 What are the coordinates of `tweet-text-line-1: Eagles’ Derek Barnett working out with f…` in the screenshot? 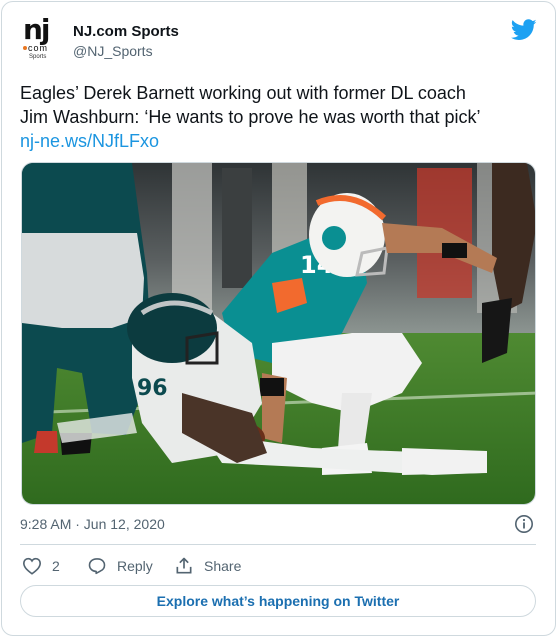 It's located at (243, 93).